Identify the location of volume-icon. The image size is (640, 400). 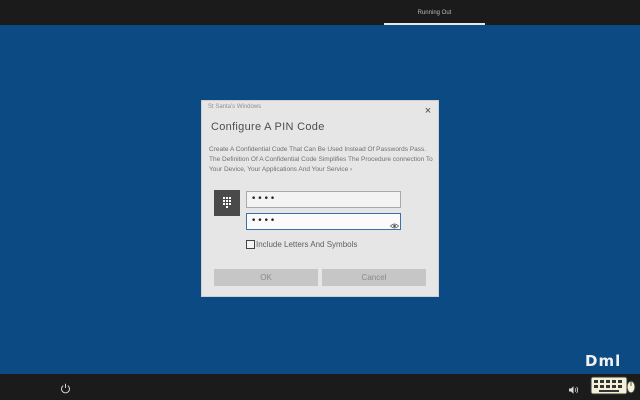
(574, 388).